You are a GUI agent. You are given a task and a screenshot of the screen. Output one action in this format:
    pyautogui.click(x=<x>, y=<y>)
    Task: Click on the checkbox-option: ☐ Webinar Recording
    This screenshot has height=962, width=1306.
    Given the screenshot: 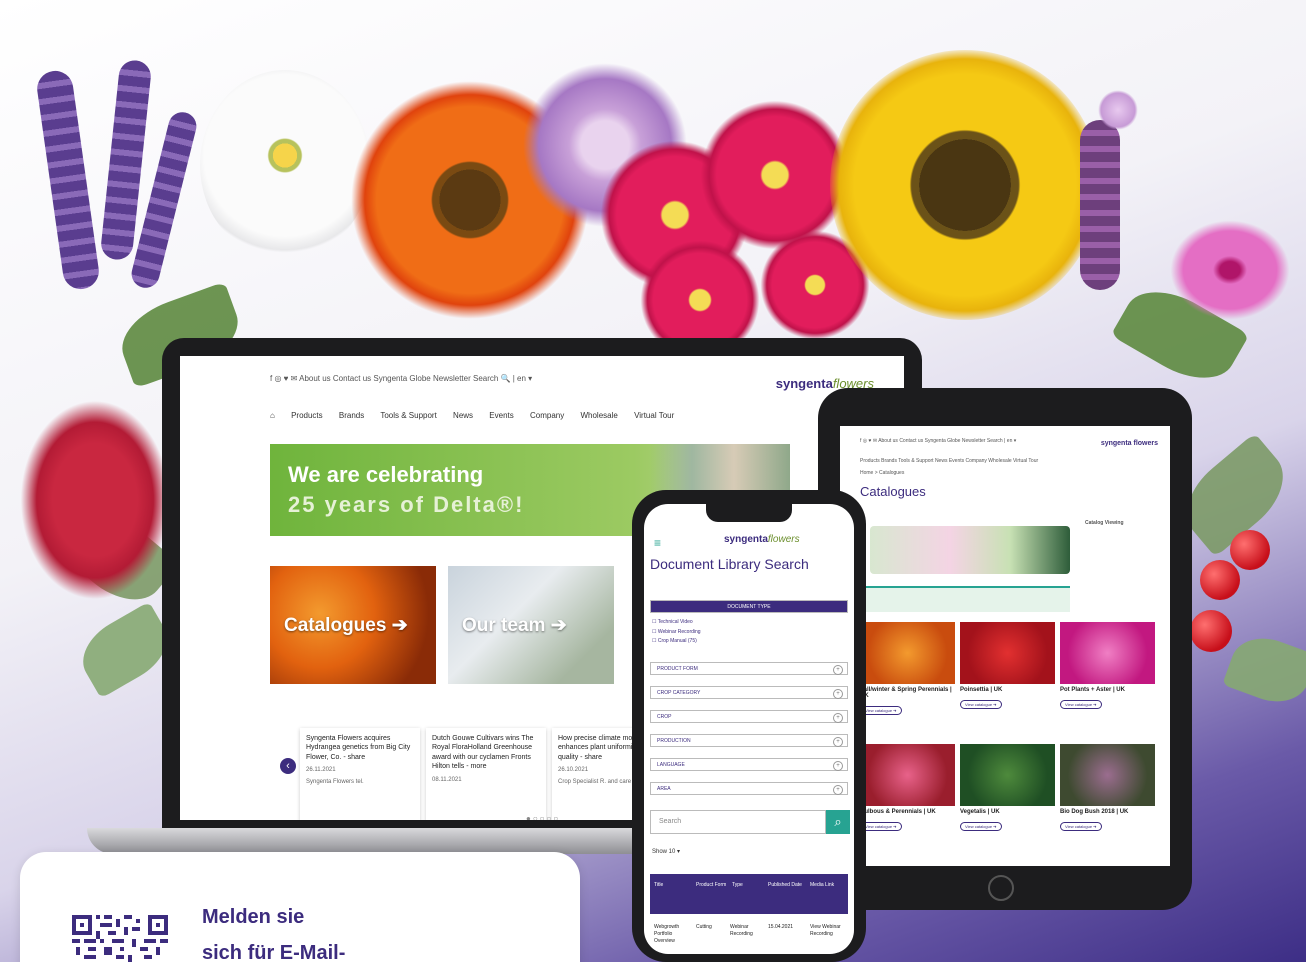 What is the action you would take?
    pyautogui.click(x=676, y=633)
    